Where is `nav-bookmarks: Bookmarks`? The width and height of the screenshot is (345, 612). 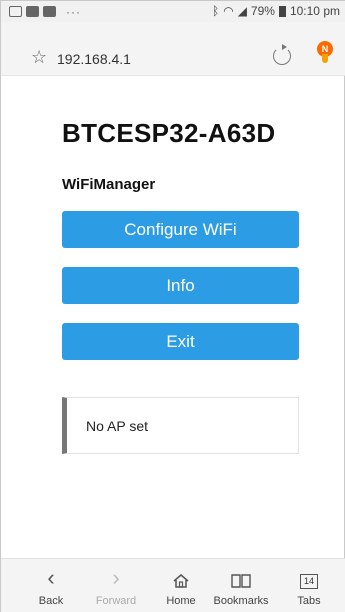 nav-bookmarks: Bookmarks is located at coordinates (241, 585).